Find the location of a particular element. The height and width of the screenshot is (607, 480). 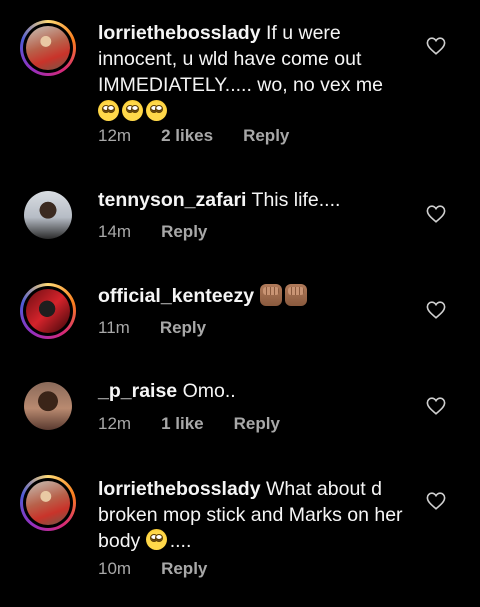

comment-meta: 12m 2 likes Reply is located at coordinates (208, 136).